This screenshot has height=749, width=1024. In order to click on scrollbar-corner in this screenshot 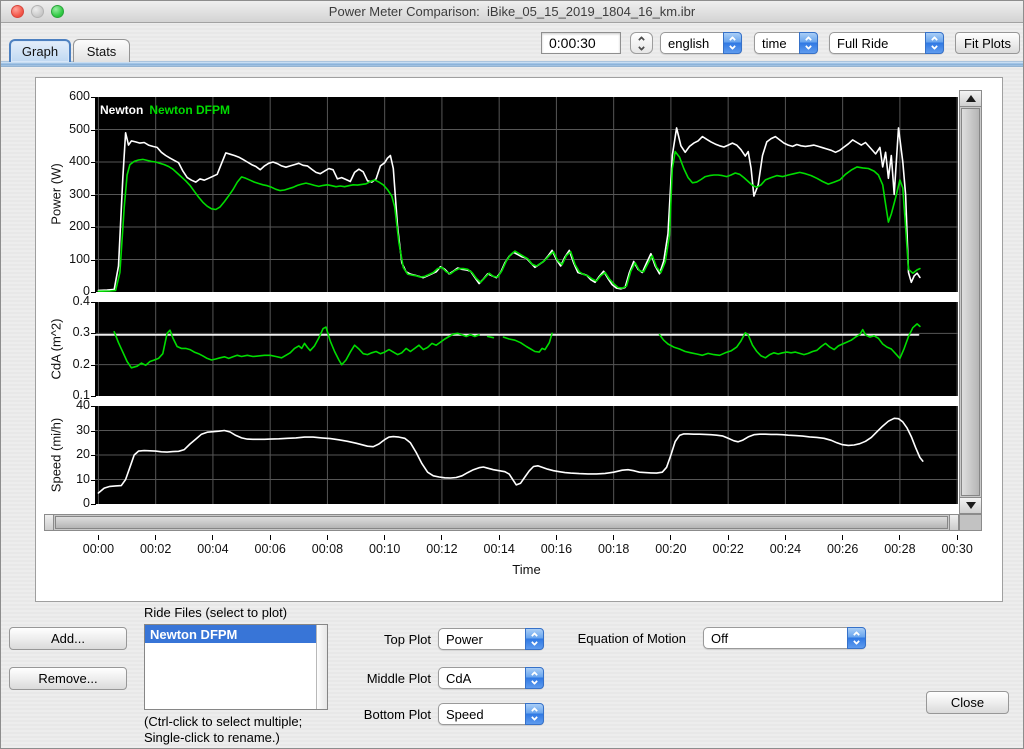, I will do `click(970, 522)`.